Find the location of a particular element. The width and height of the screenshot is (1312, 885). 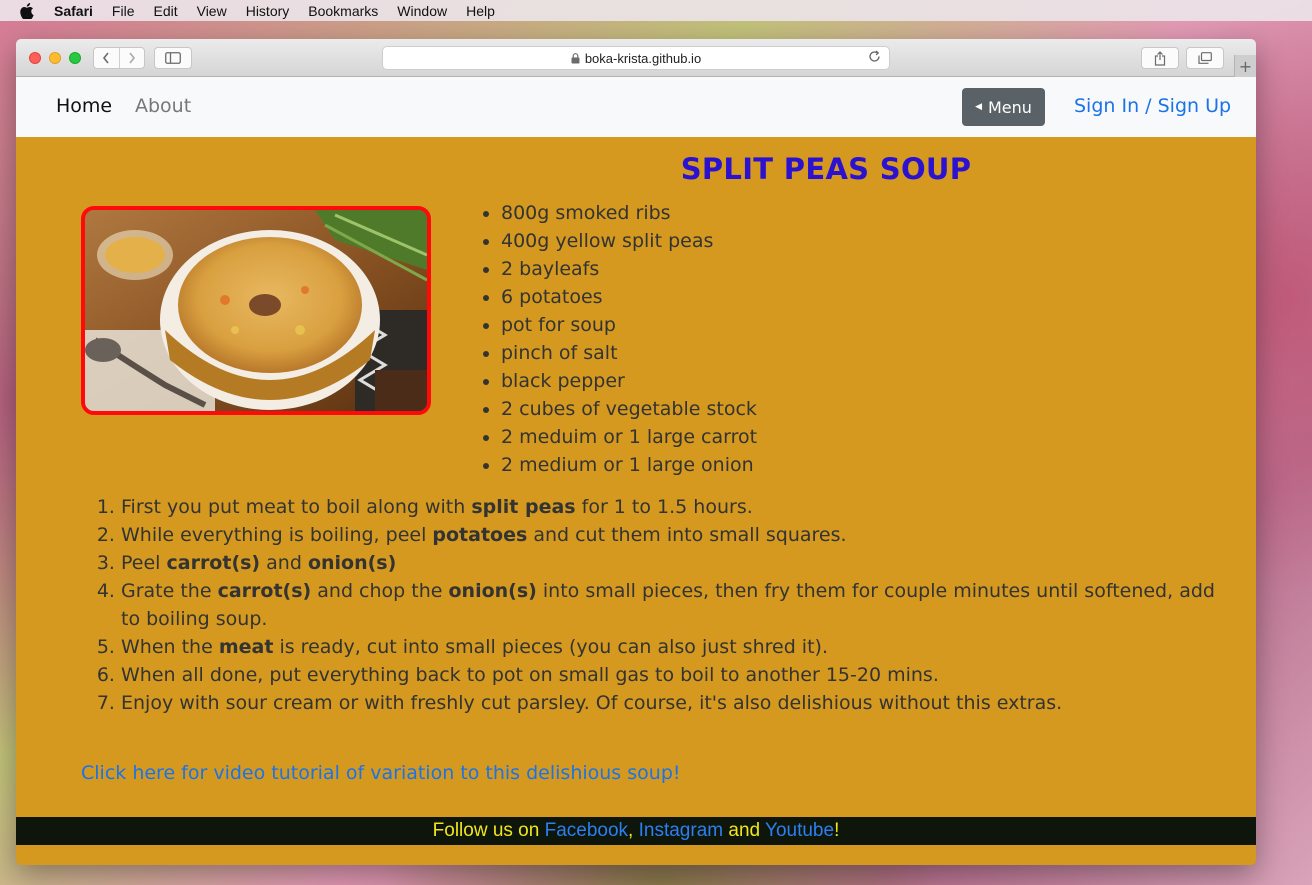

plus-icon: + is located at coordinates (1245, 66).